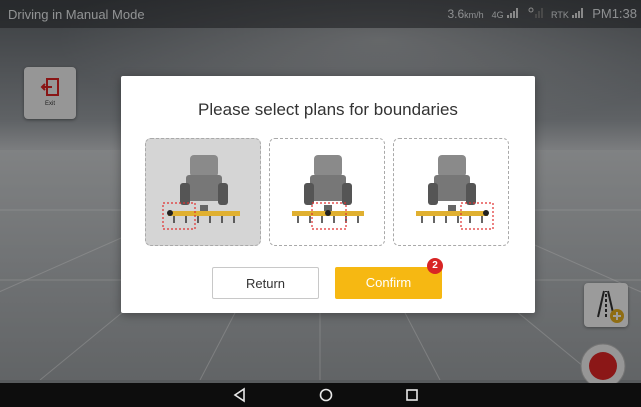 This screenshot has height=407, width=641. I want to click on plan-option-center, so click(327, 192).